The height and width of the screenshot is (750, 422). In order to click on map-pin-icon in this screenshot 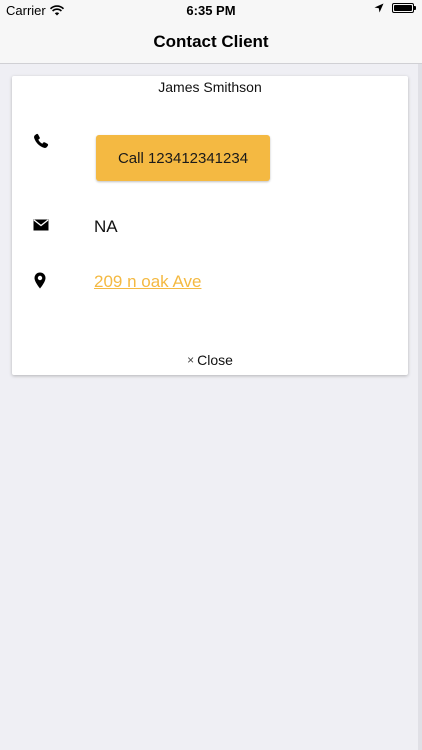, I will do `click(40, 280)`.